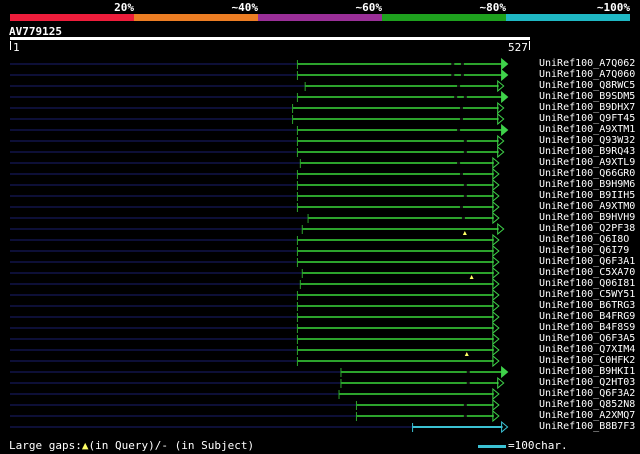 Image resolution: width=640 pixels, height=454 pixels. Describe the element at coordinates (587, 206) in the screenshot. I see `hit-label: UniRef100_A9XTM0` at that location.